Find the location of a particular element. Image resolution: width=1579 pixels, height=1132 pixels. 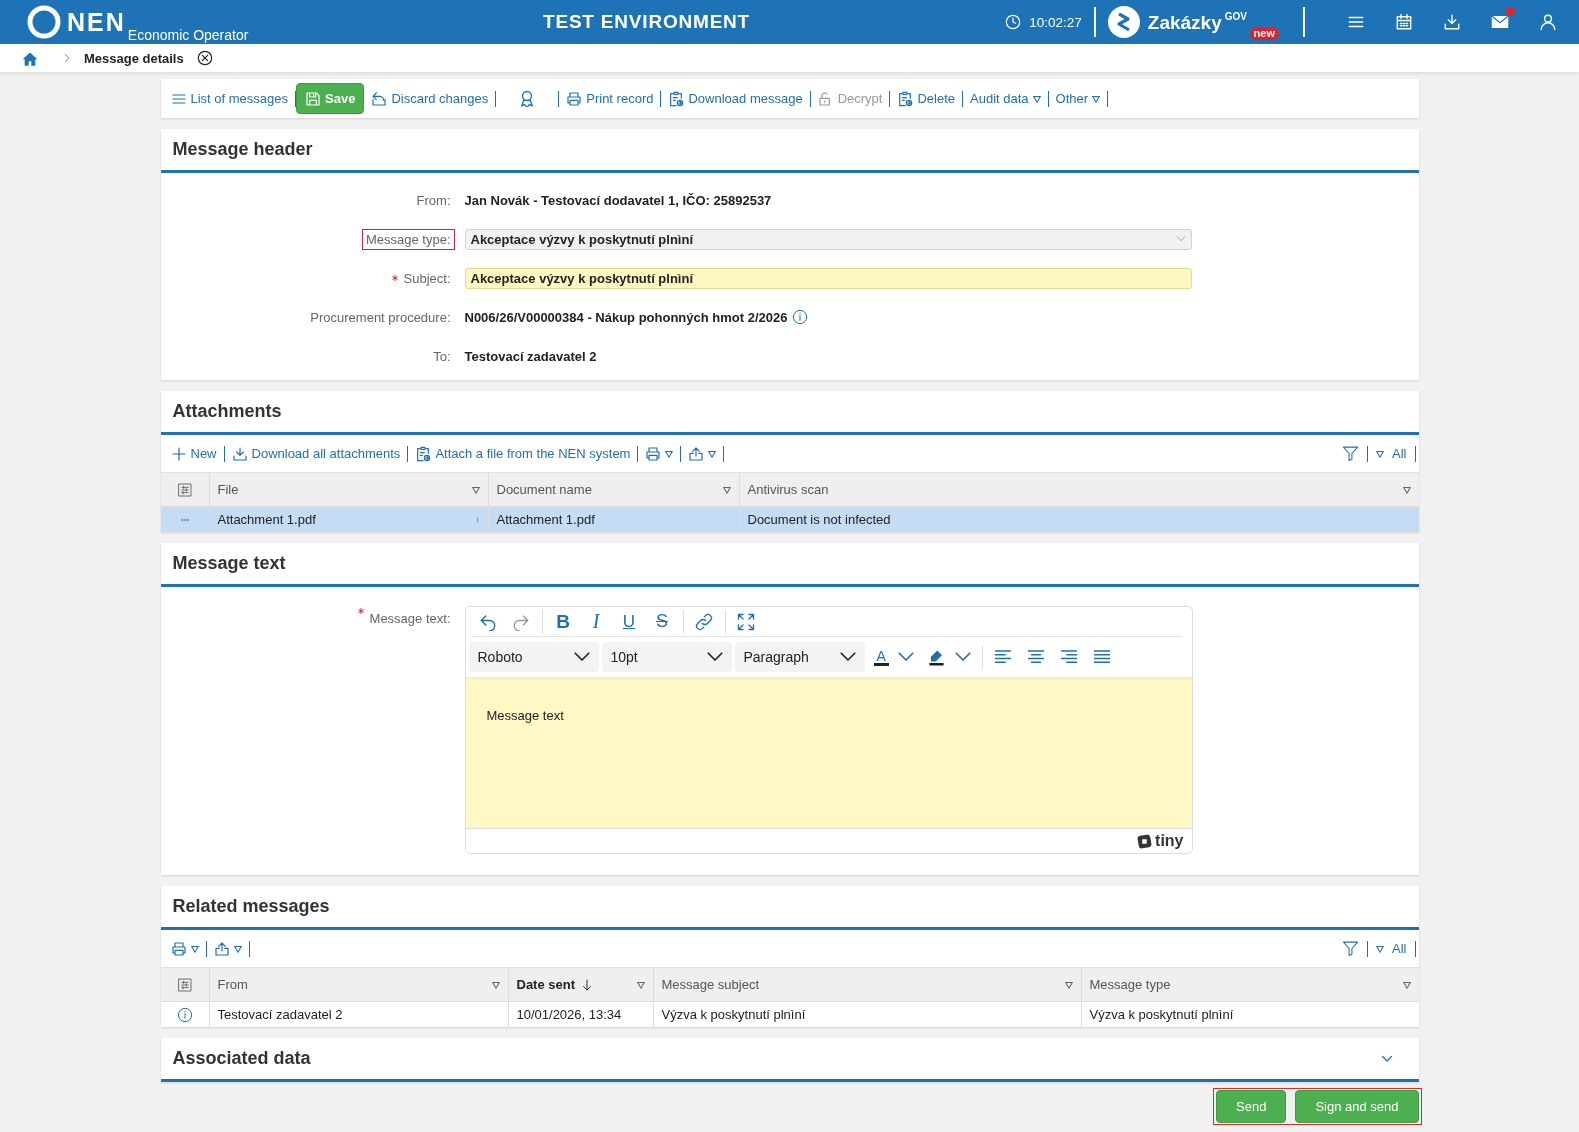

field-value: Jan Novák - Testovací dodavatel 1, IČO: 25892537 is located at coordinates (618, 200).